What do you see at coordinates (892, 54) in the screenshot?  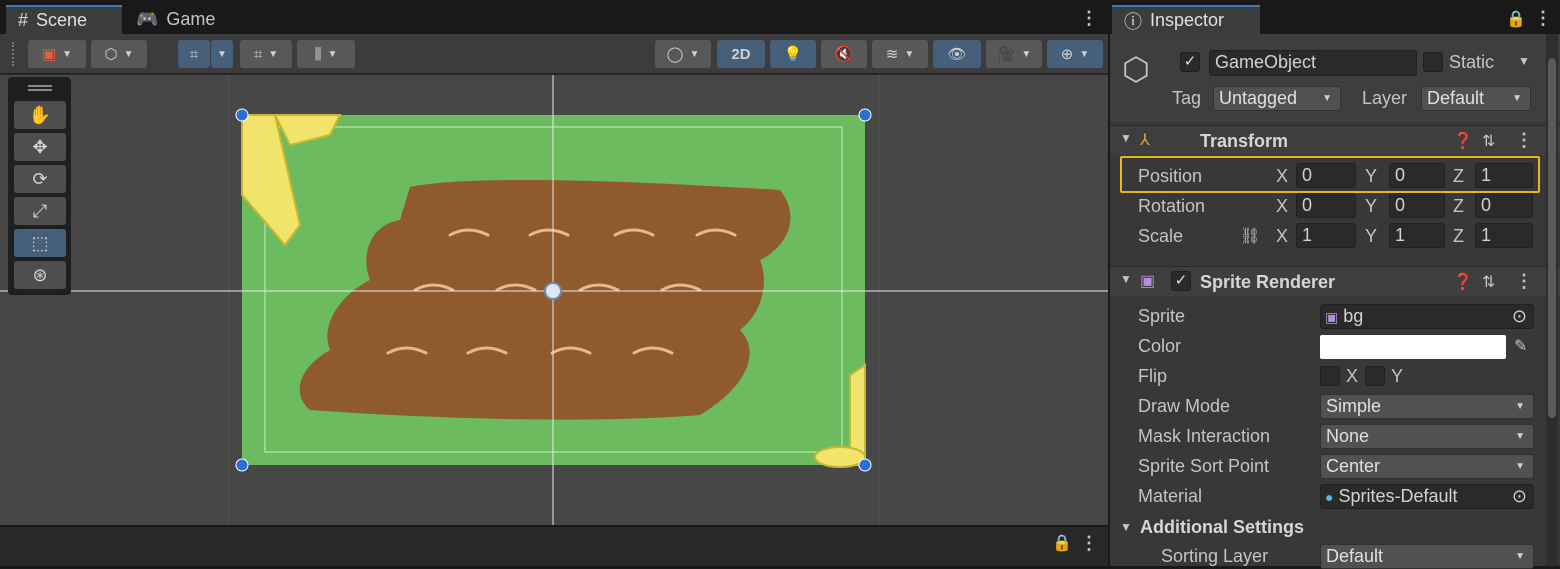 I see `layers-icon: ≋` at bounding box center [892, 54].